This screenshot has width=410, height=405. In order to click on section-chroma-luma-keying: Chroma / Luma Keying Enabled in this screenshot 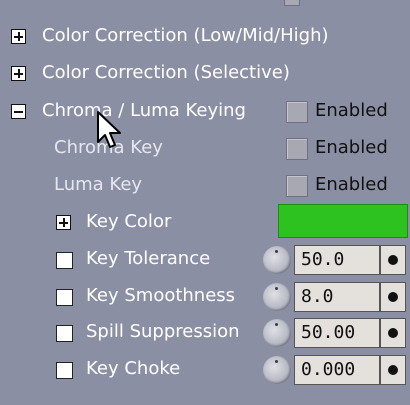, I will do `click(205, 111)`.